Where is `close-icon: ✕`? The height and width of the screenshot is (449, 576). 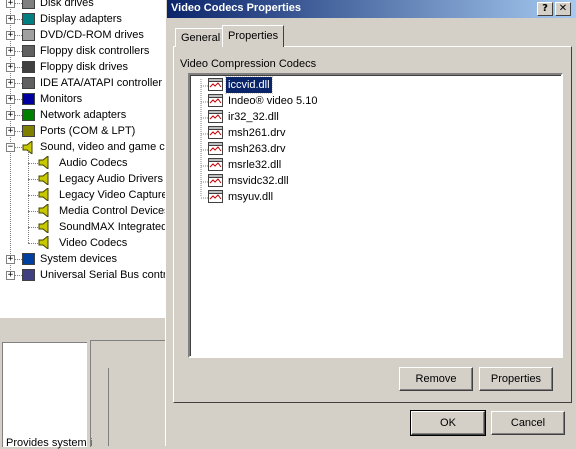
close-icon: ✕ is located at coordinates (563, 8).